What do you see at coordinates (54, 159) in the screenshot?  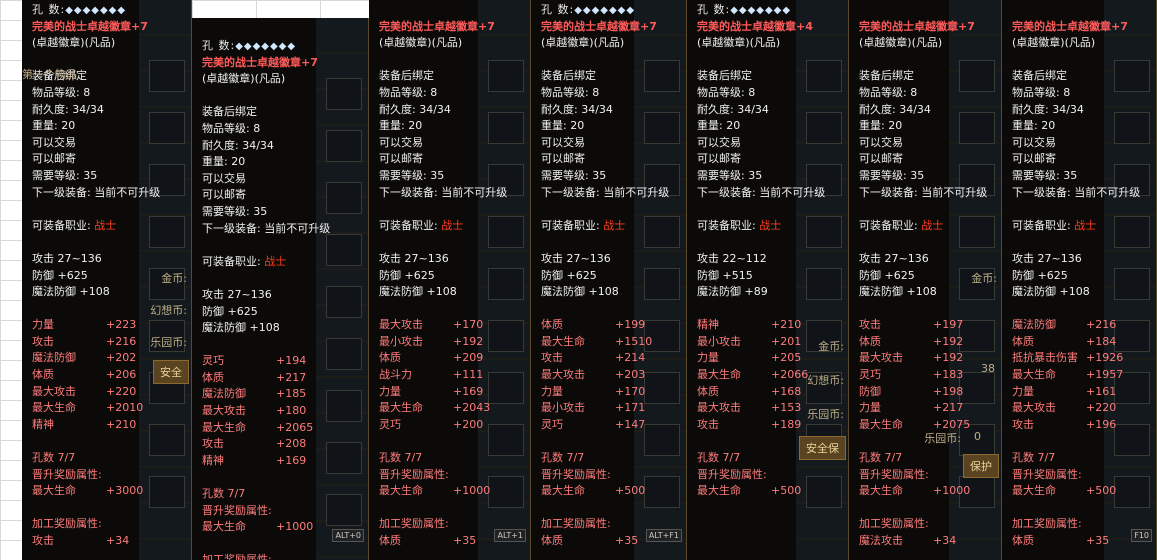 I see `base-property: 可以邮寄` at bounding box center [54, 159].